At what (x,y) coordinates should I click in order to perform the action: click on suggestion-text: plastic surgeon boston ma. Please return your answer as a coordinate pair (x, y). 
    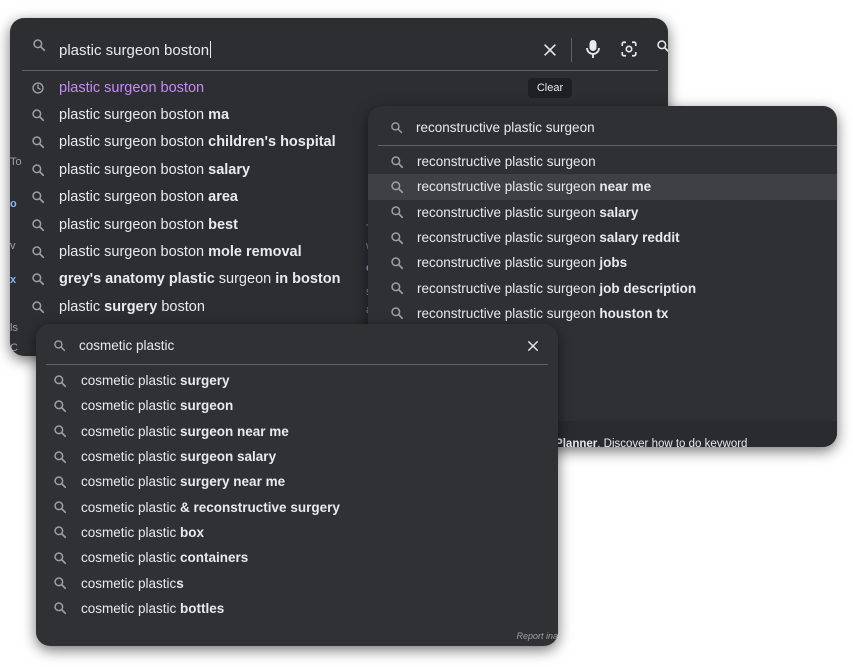
    Looking at the image, I should click on (144, 115).